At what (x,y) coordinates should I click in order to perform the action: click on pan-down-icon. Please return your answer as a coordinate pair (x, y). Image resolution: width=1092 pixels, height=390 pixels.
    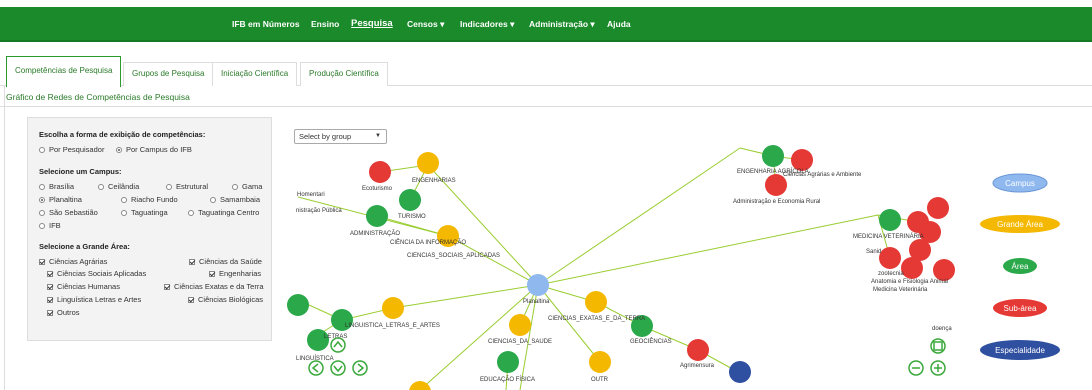
    Looking at the image, I should click on (338, 368).